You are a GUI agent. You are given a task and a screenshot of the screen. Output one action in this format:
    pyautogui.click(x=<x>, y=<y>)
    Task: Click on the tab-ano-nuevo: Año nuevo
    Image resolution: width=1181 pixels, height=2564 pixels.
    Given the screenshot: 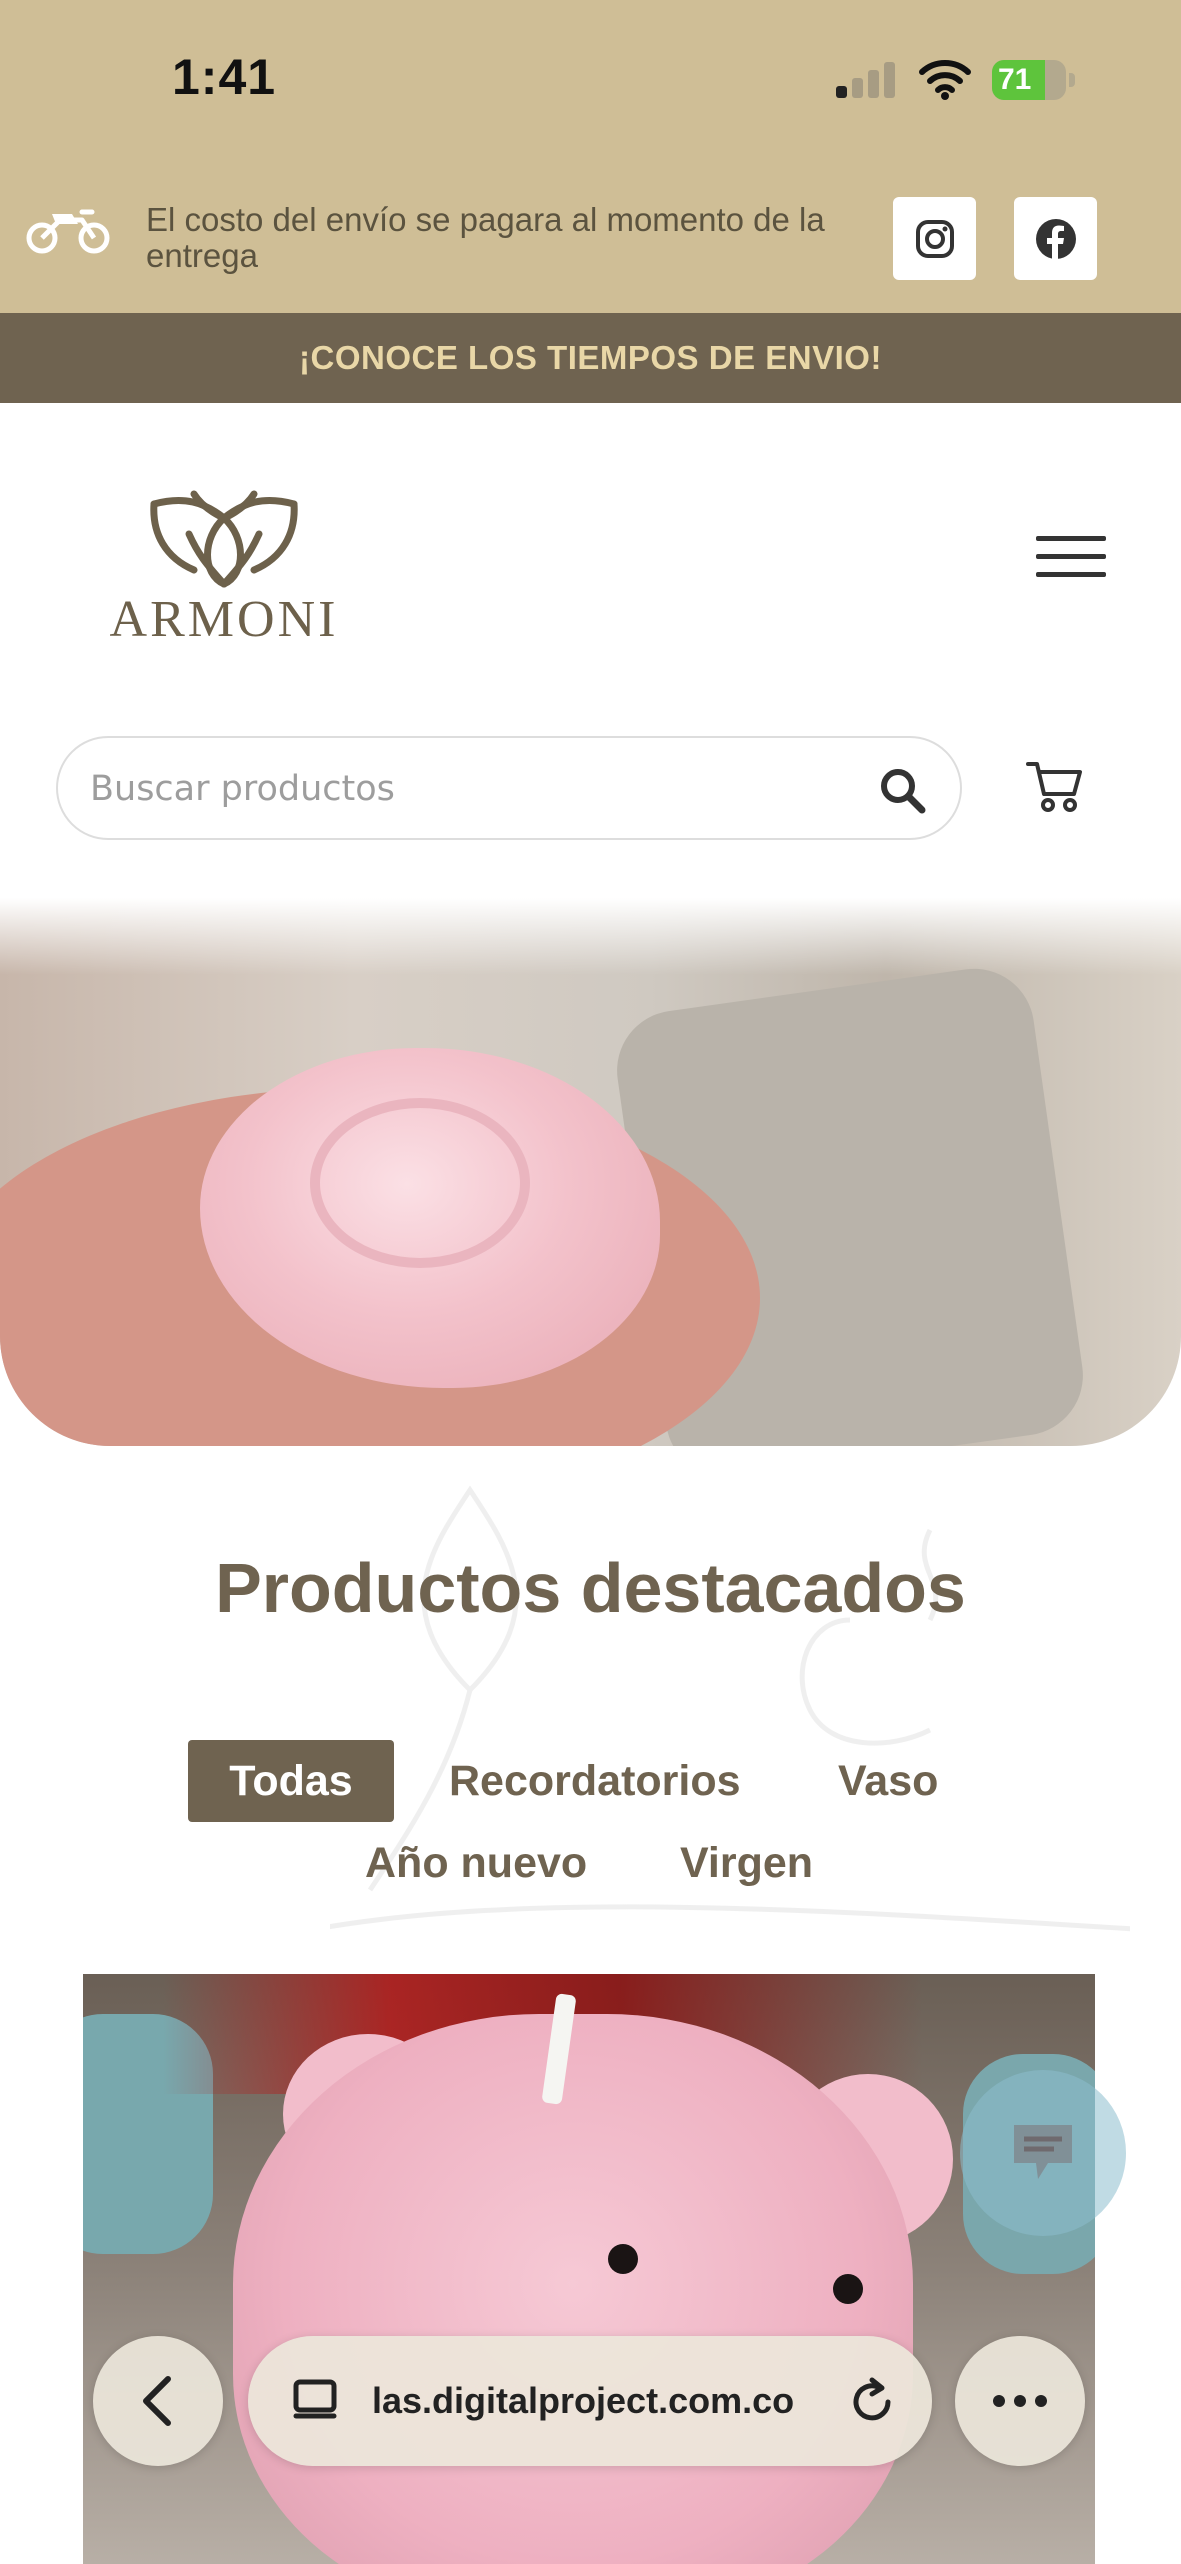 What is the action you would take?
    pyautogui.click(x=476, y=1863)
    